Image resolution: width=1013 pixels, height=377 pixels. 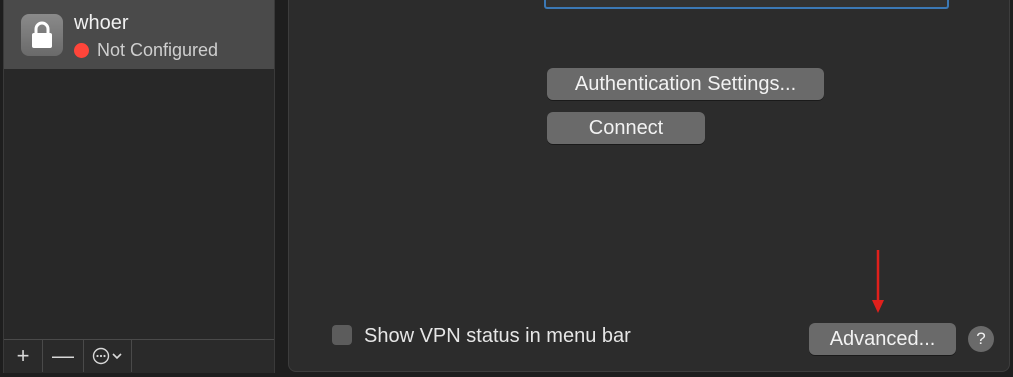 What do you see at coordinates (139, 34) in the screenshot?
I see `service-item-whoer: whoer Not Configured` at bounding box center [139, 34].